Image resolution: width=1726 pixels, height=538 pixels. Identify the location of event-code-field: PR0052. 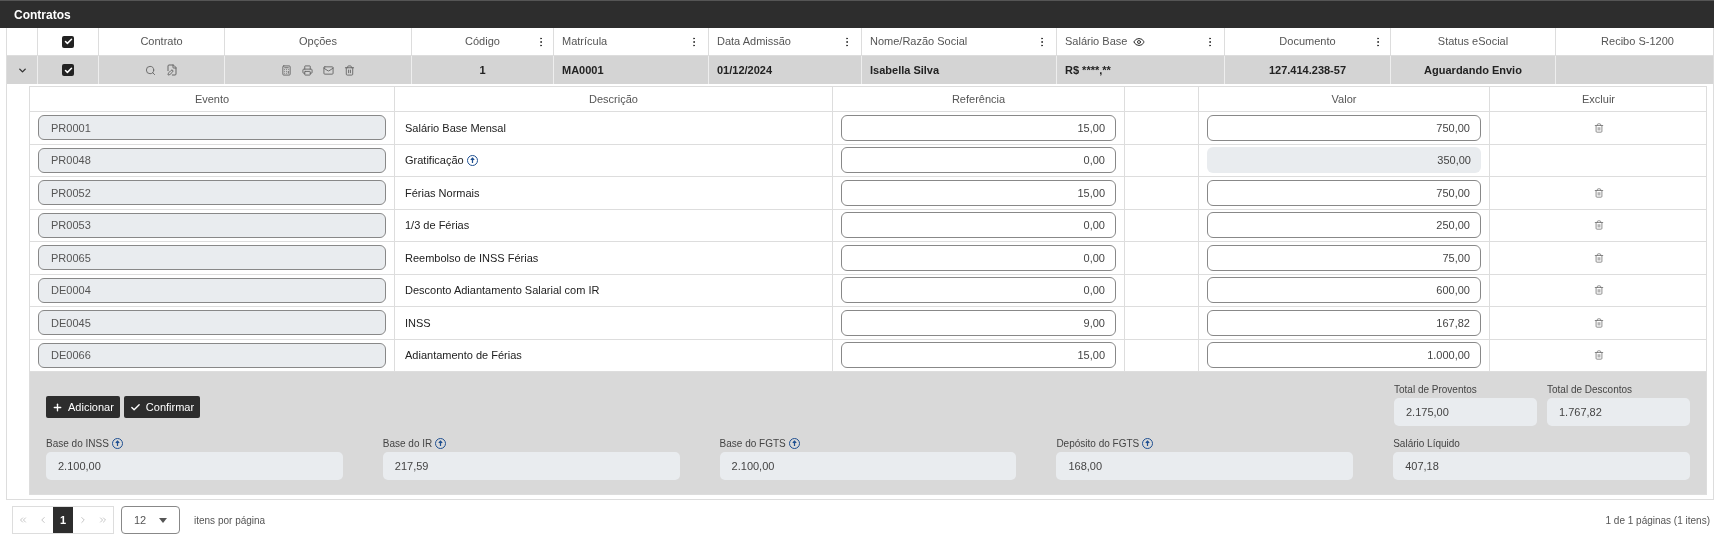
(212, 193).